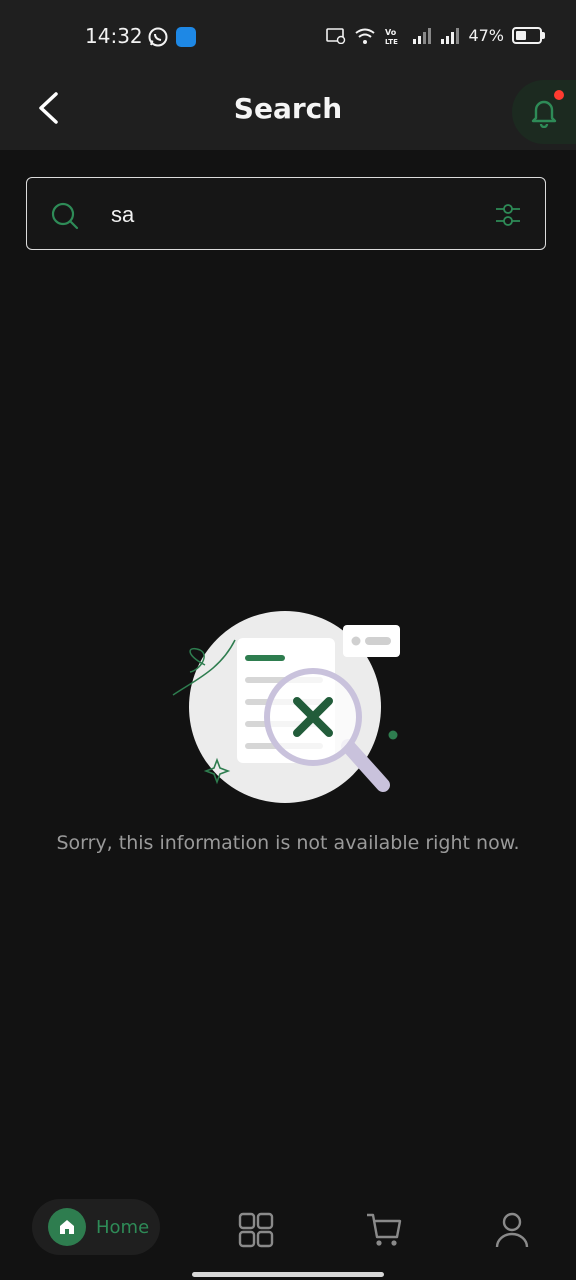 The height and width of the screenshot is (1280, 576). I want to click on whatsapp-icon, so click(158, 39).